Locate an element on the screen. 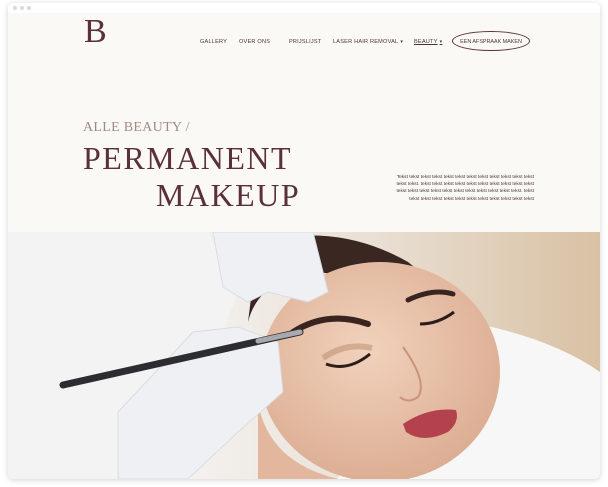  nav-item-label: LASER HAIR REMOVAL is located at coordinates (366, 42).